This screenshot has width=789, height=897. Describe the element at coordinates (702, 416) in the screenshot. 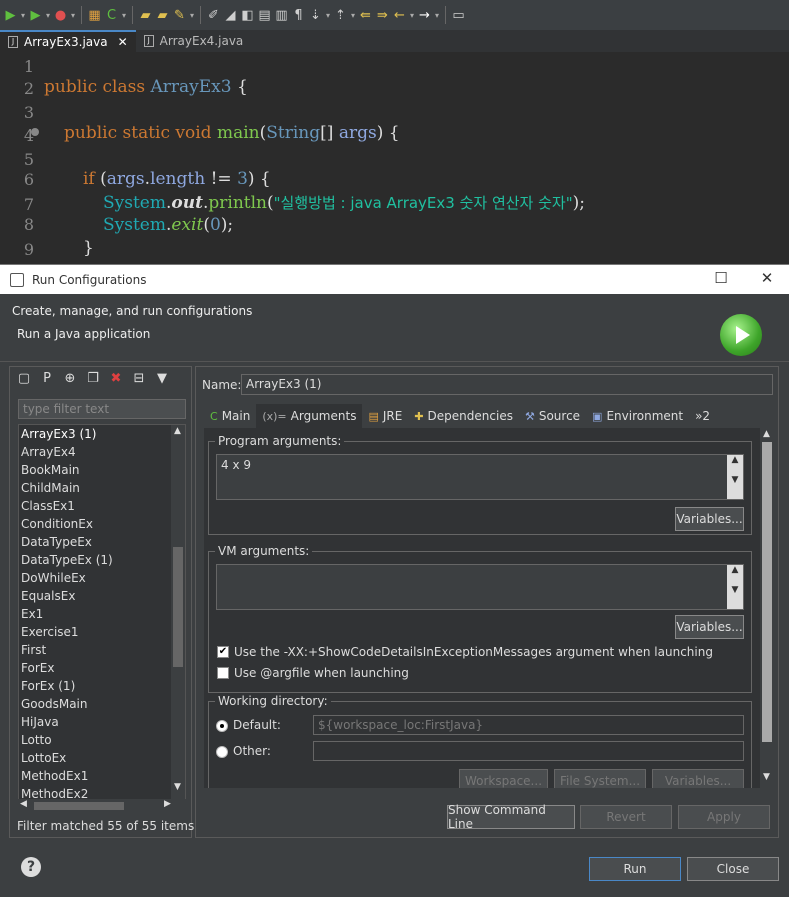

I see `tab--2: »2` at that location.